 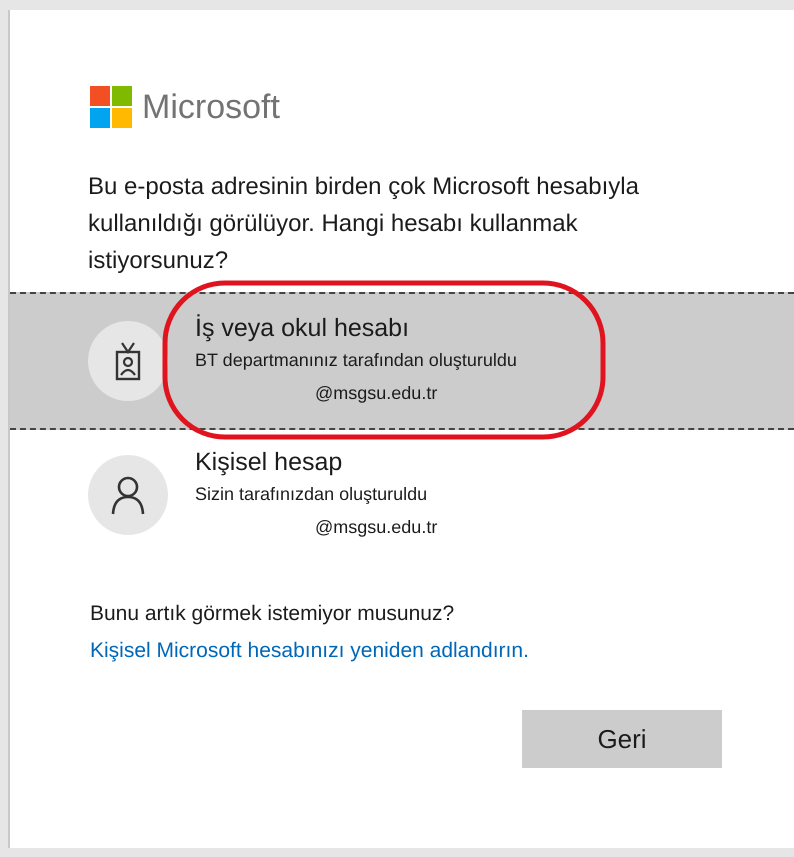 I want to click on account-subtitle: Sizin tarafınızdan oluşturuldu, so click(x=311, y=494).